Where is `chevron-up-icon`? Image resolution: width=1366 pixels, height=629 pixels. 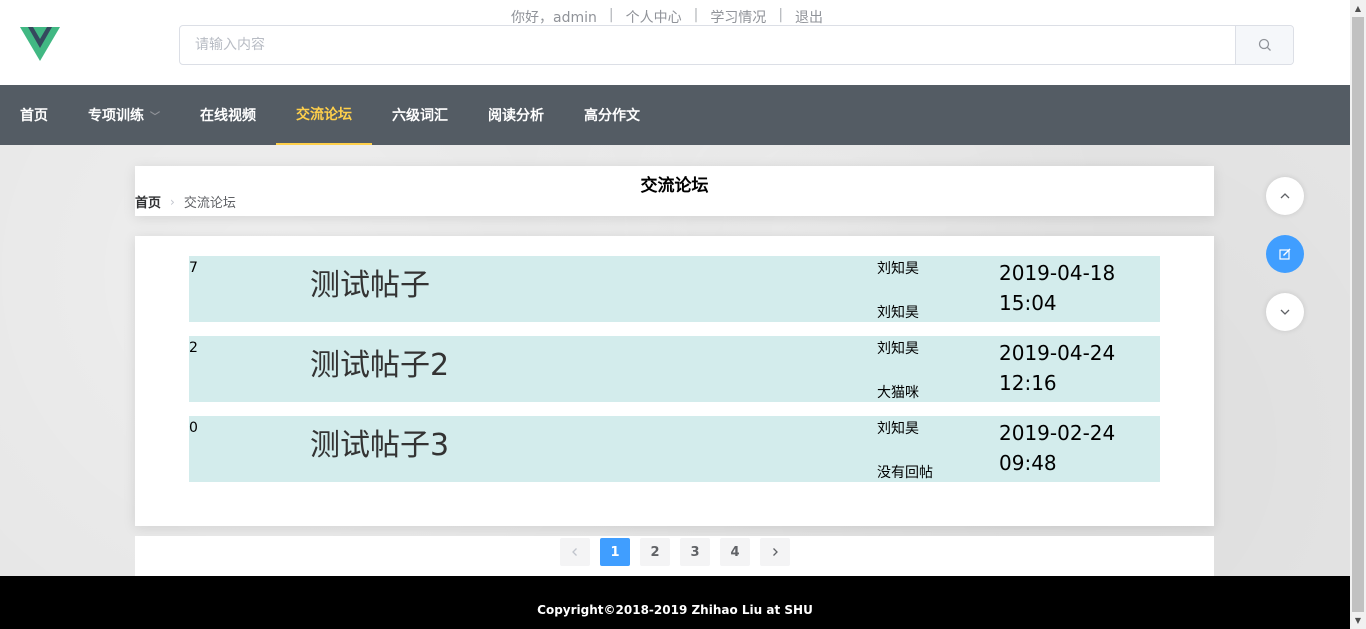 chevron-up-icon is located at coordinates (1285, 196).